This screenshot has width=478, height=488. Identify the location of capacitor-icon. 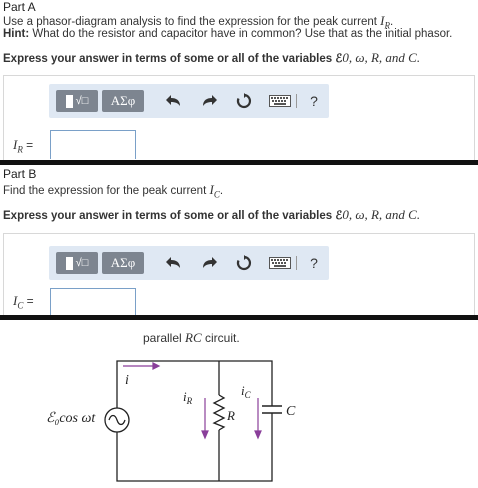
(272, 417).